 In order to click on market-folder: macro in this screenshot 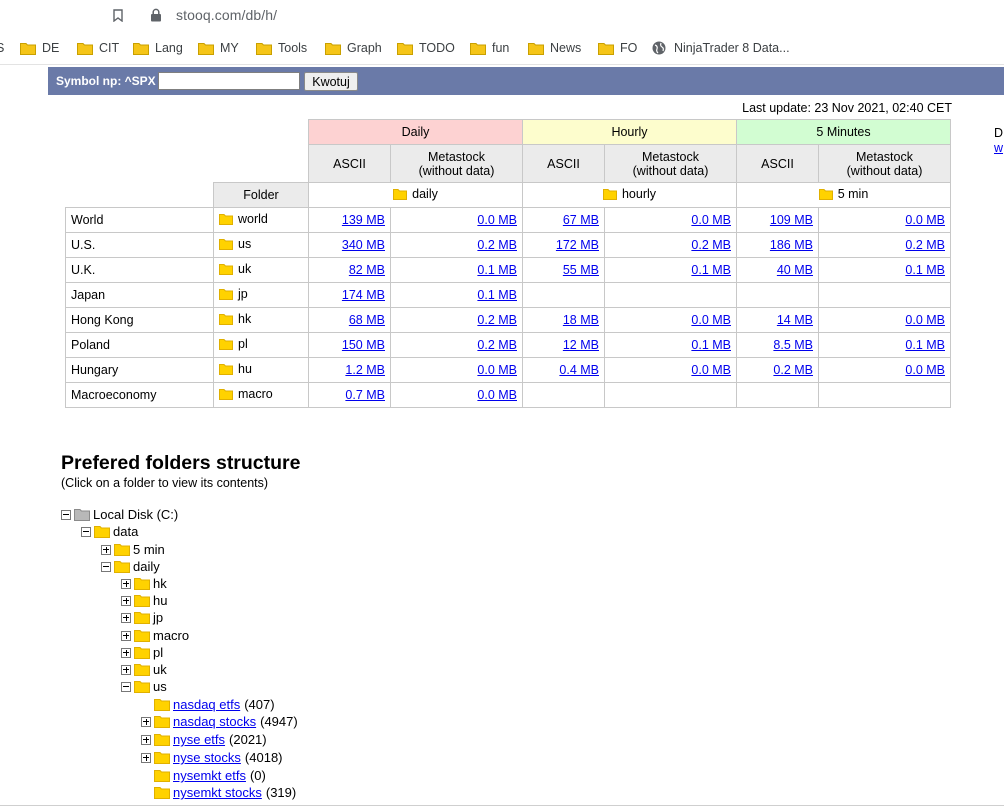, I will do `click(261, 395)`.